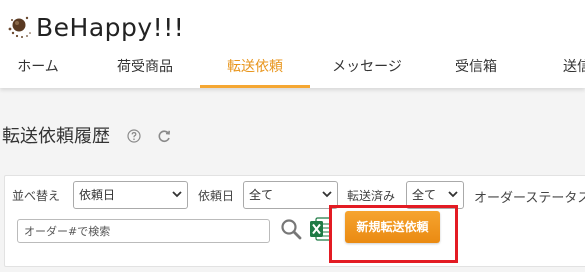 Image resolution: width=585 pixels, height=272 pixels. I want to click on date-select: 全て, so click(290, 195).